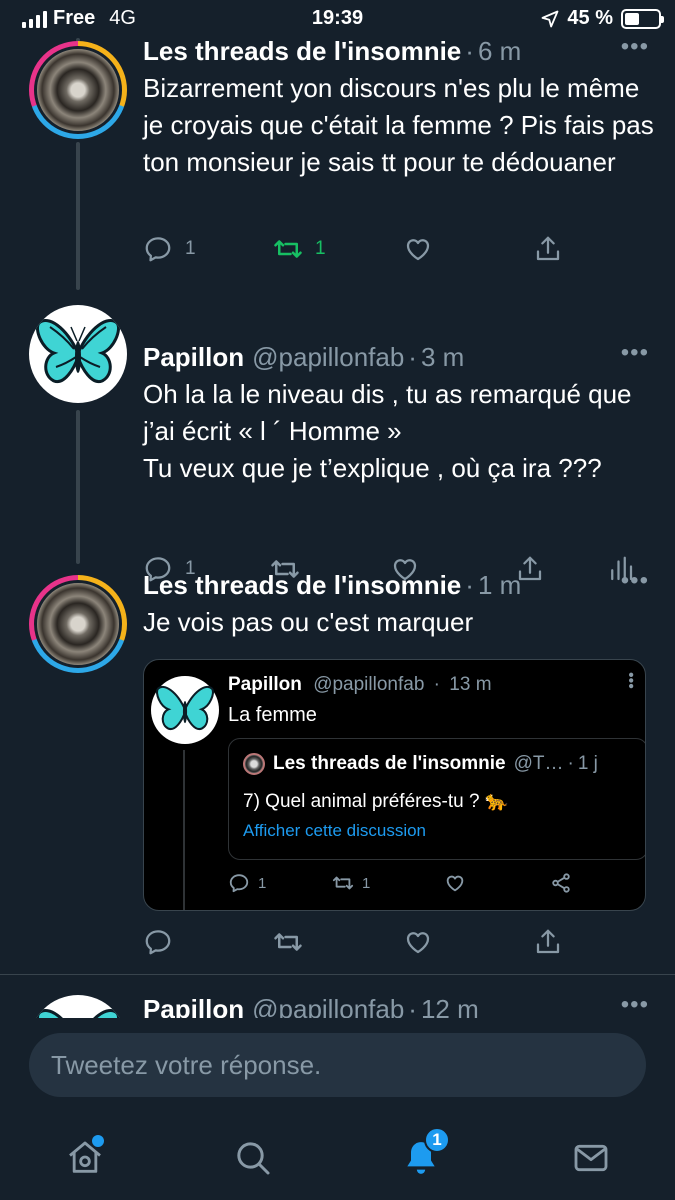 This screenshot has width=675, height=1200. I want to click on quoted-reply: 1, so click(247, 883).